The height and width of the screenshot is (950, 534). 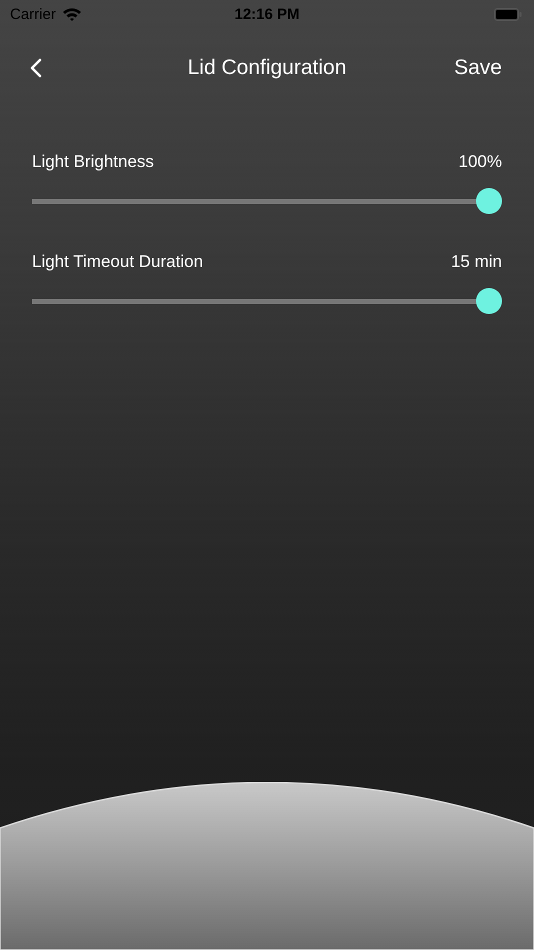 What do you see at coordinates (267, 68) in the screenshot?
I see `screen-title: Lid Configuration` at bounding box center [267, 68].